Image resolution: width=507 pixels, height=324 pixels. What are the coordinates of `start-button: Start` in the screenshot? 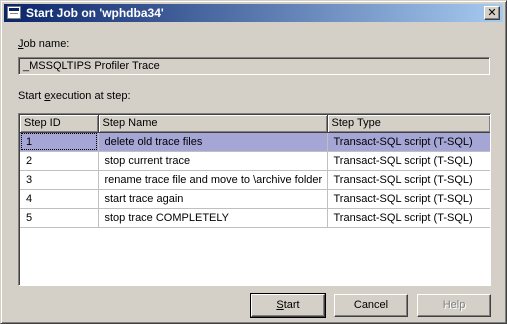 It's located at (288, 305).